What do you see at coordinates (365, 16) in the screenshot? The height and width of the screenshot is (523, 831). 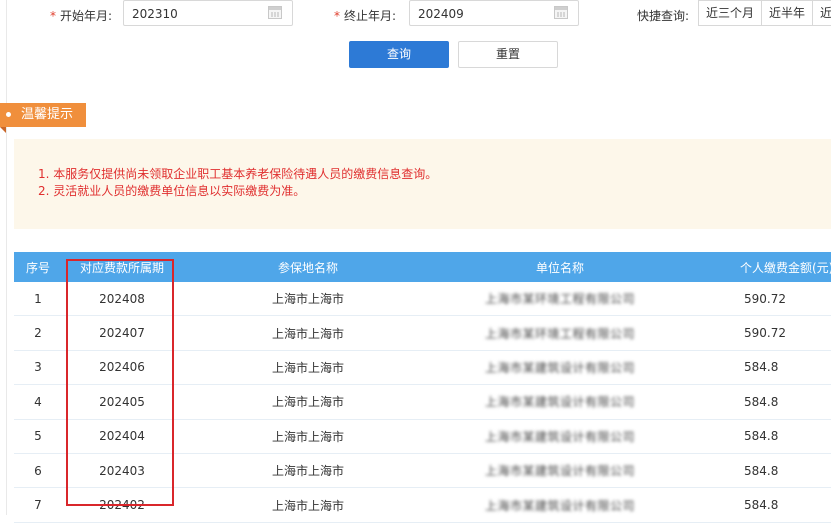 I see `end-month-label: * 终止年月:` at bounding box center [365, 16].